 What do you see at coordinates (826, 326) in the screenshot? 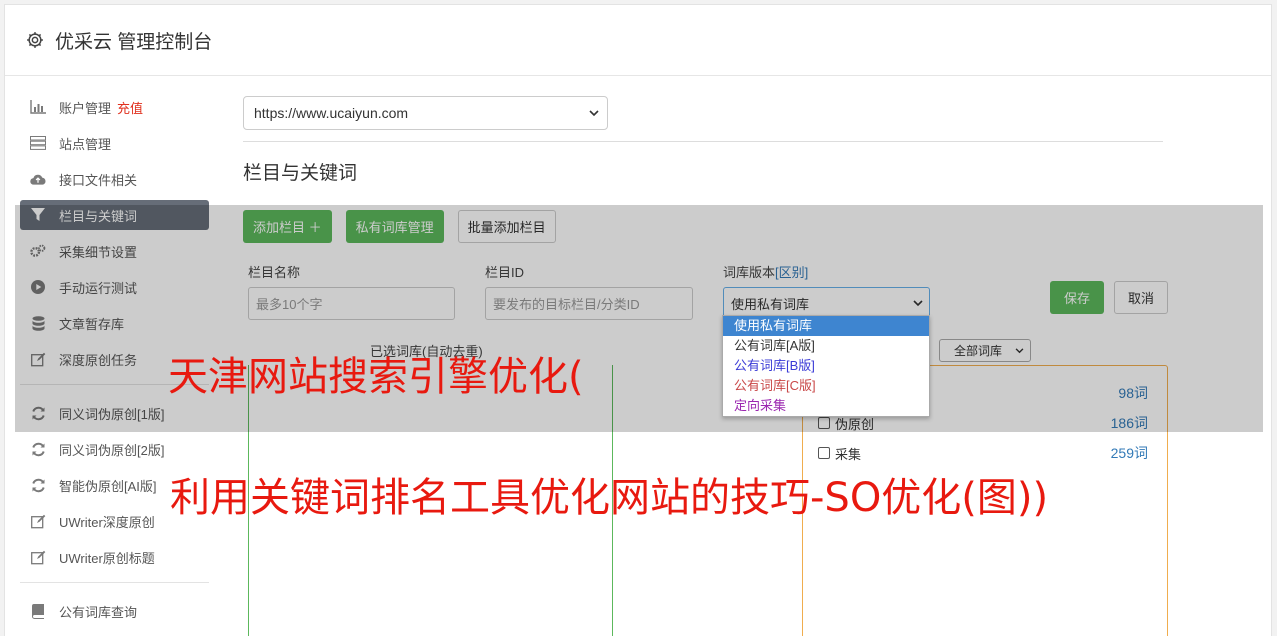
I see `dropdown-option: 使用私有词库` at bounding box center [826, 326].